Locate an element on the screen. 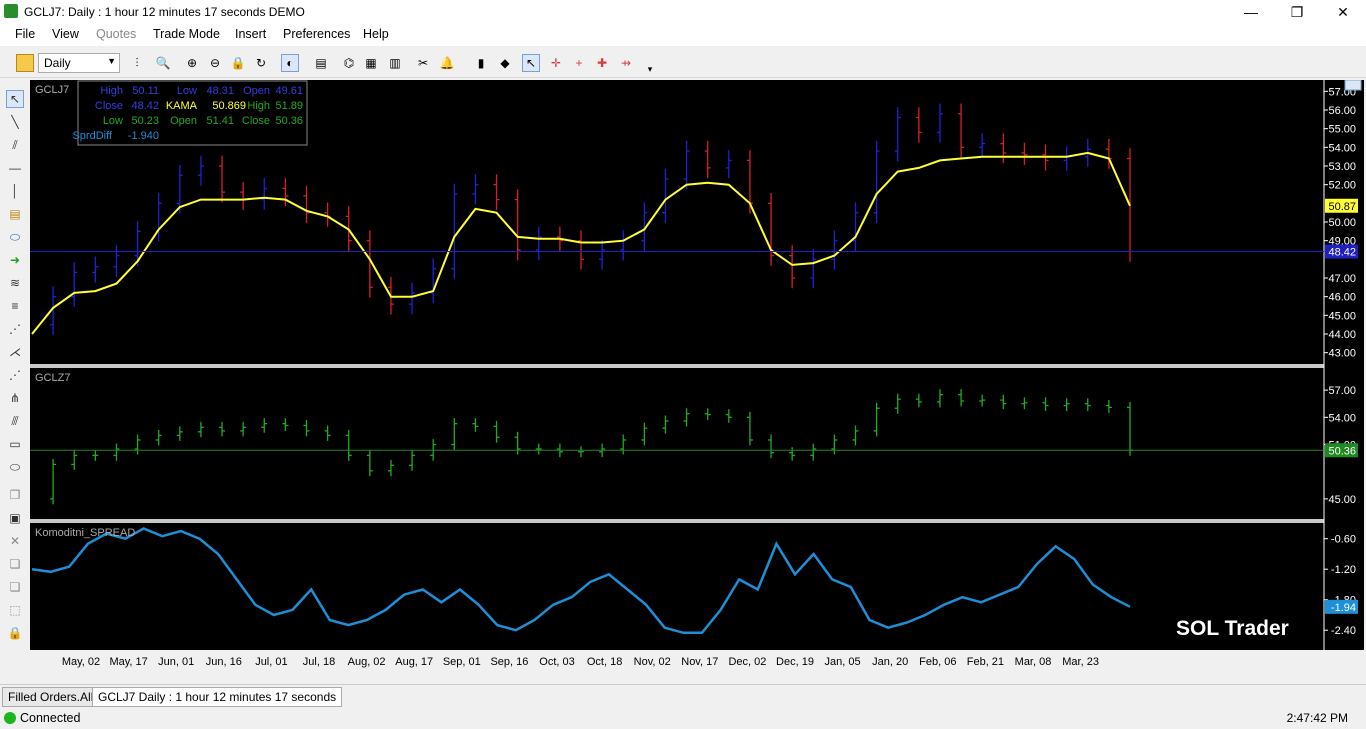 The width and height of the screenshot is (1366, 729). select-area-icon: ⬚ is located at coordinates (15, 610).